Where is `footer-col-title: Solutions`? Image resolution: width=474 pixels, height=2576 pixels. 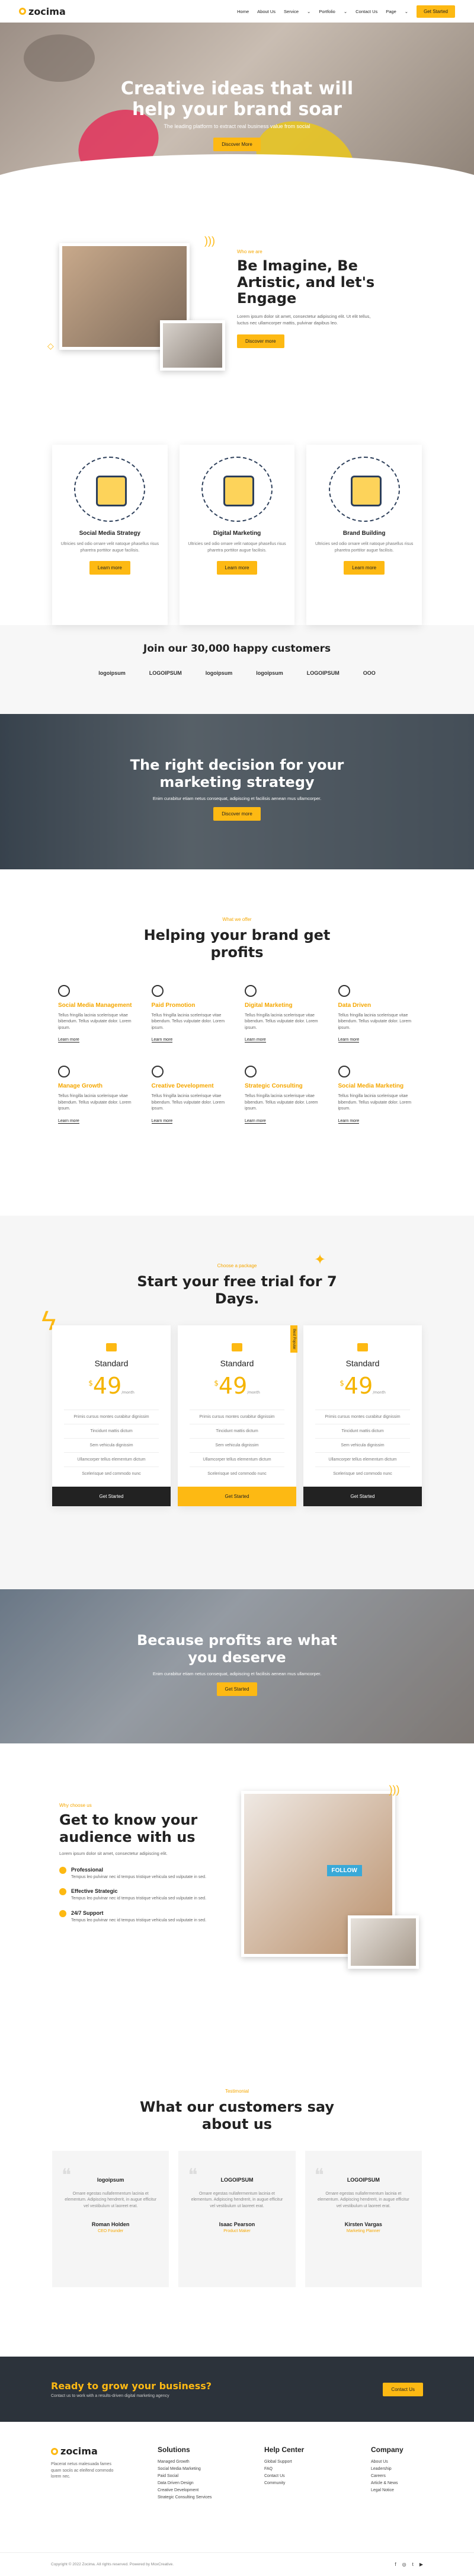
footer-col-title: Solutions is located at coordinates (174, 2450).